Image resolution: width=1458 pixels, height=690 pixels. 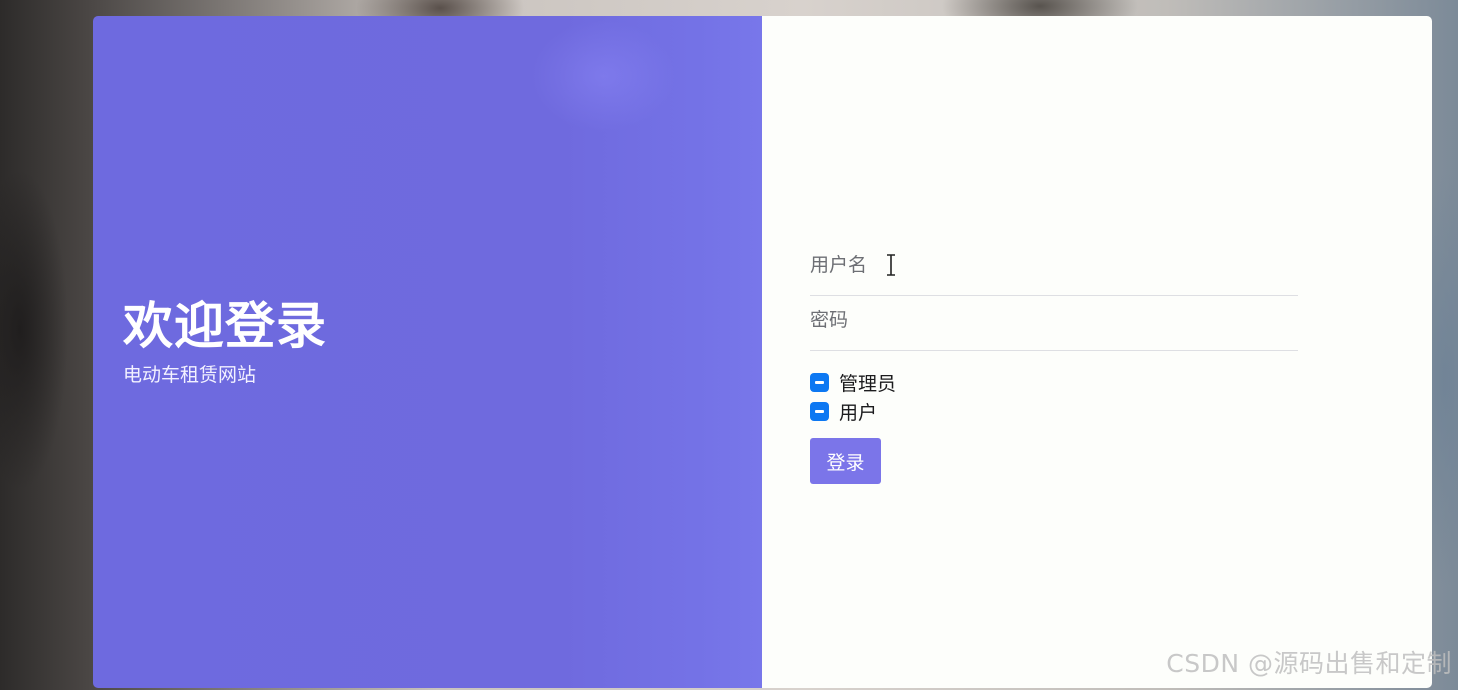 I want to click on username-field-row, so click(x=1054, y=268).